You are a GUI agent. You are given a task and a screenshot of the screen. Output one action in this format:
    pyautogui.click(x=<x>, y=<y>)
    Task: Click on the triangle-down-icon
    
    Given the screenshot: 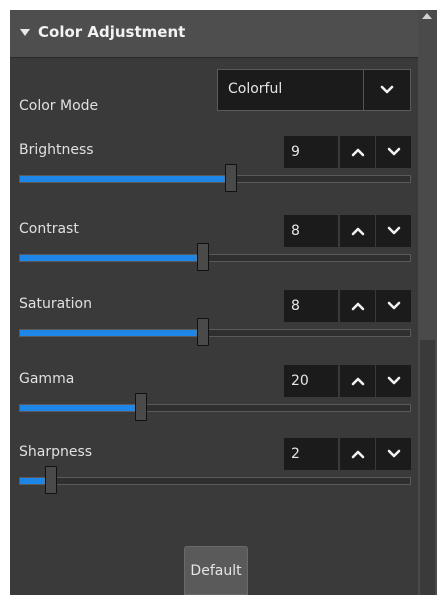 What is the action you would take?
    pyautogui.click(x=25, y=32)
    